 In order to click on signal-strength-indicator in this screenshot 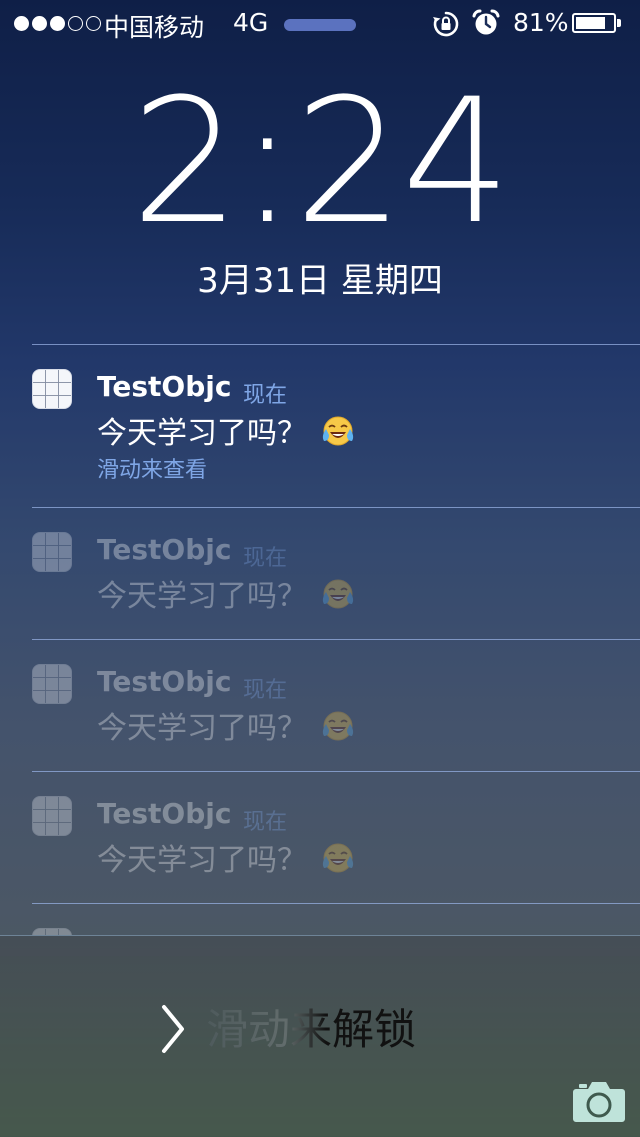, I will do `click(57, 20)`.